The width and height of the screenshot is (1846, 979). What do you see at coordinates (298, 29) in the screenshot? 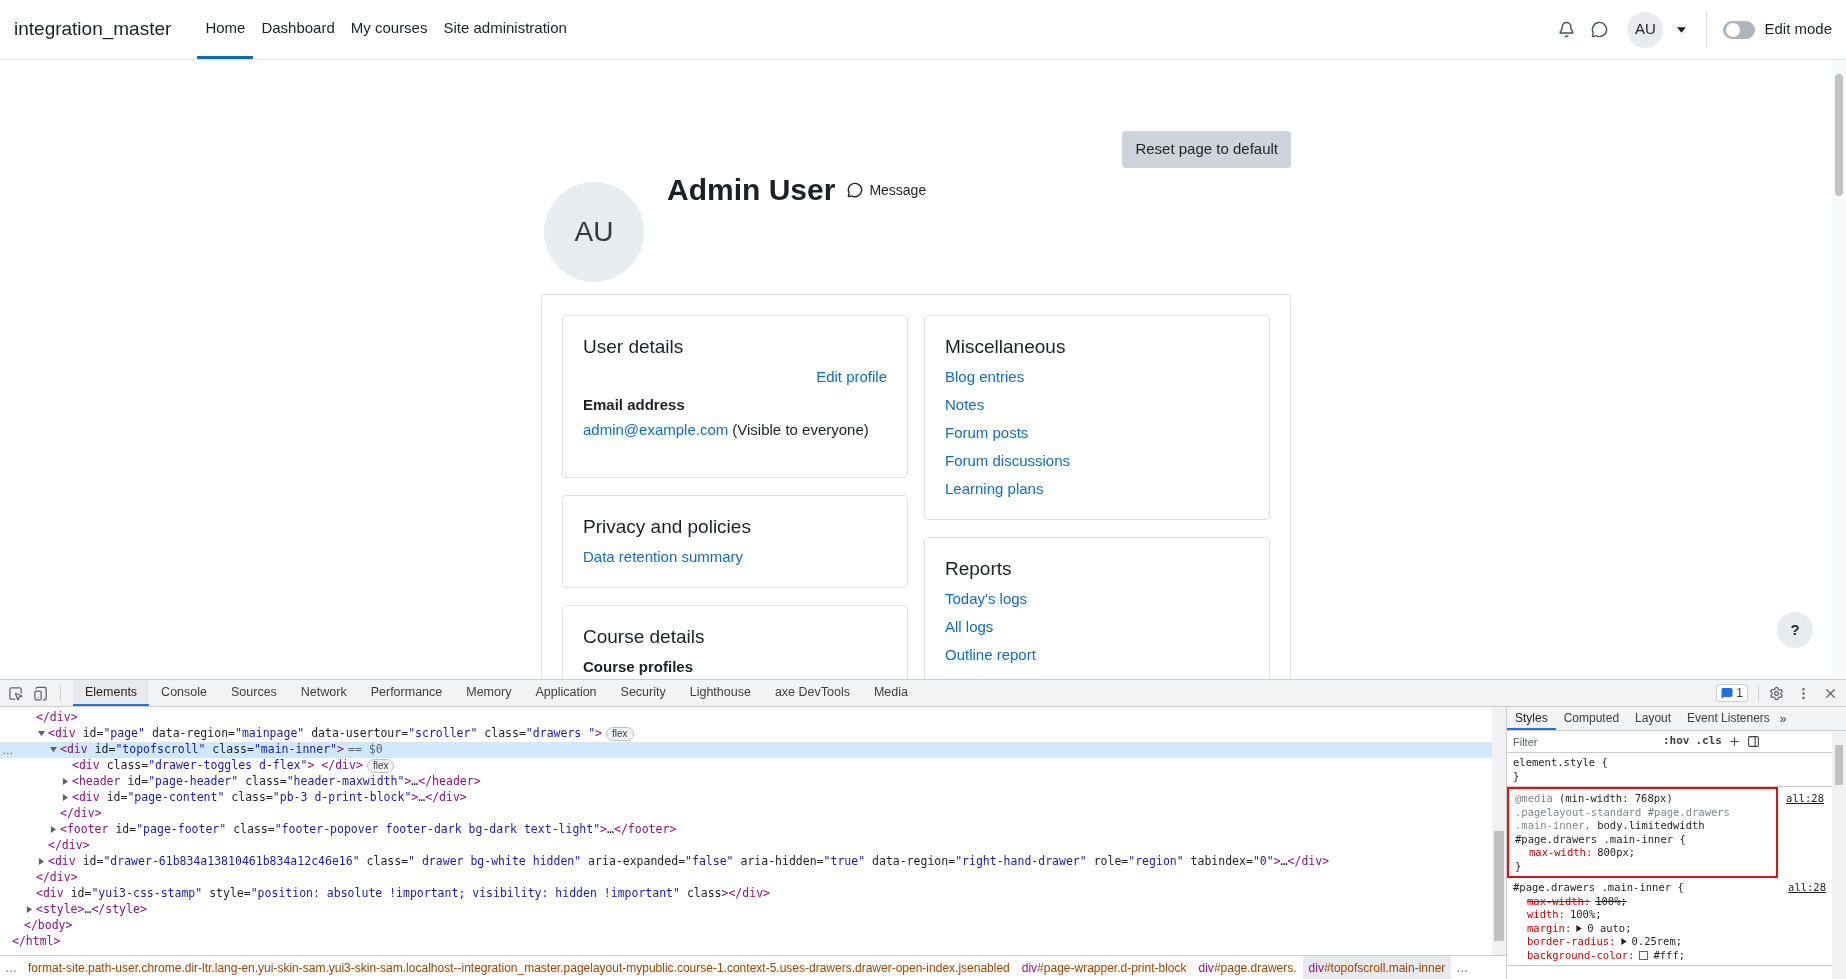
I see `nav-tab: Dashboard` at bounding box center [298, 29].